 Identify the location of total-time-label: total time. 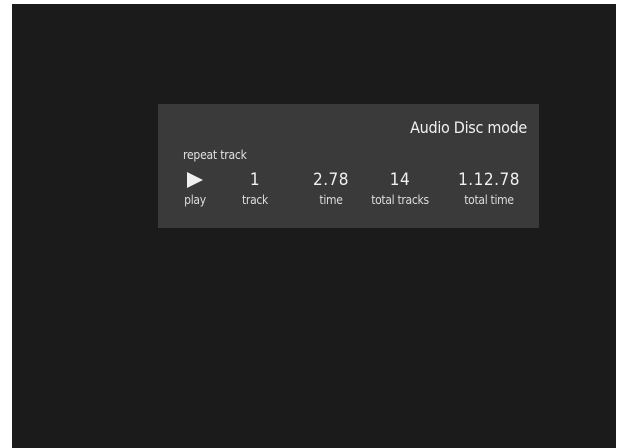
(489, 200).